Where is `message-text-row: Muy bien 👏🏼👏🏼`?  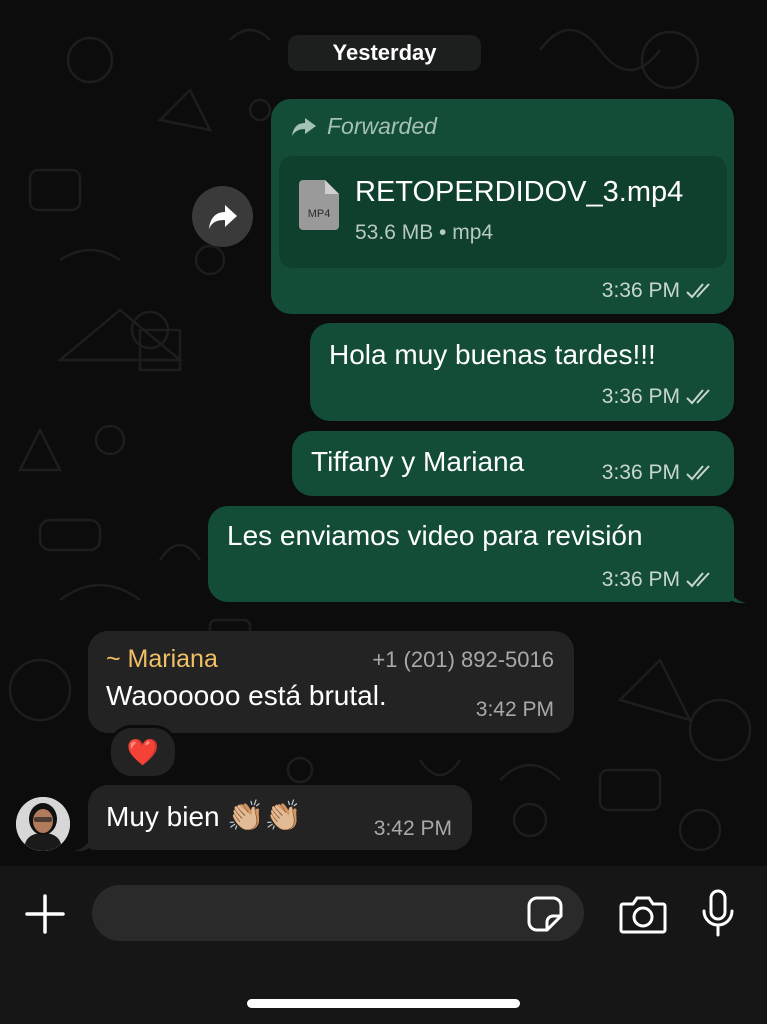
message-text-row: Muy bien 👏🏼👏🏼 is located at coordinates (204, 816).